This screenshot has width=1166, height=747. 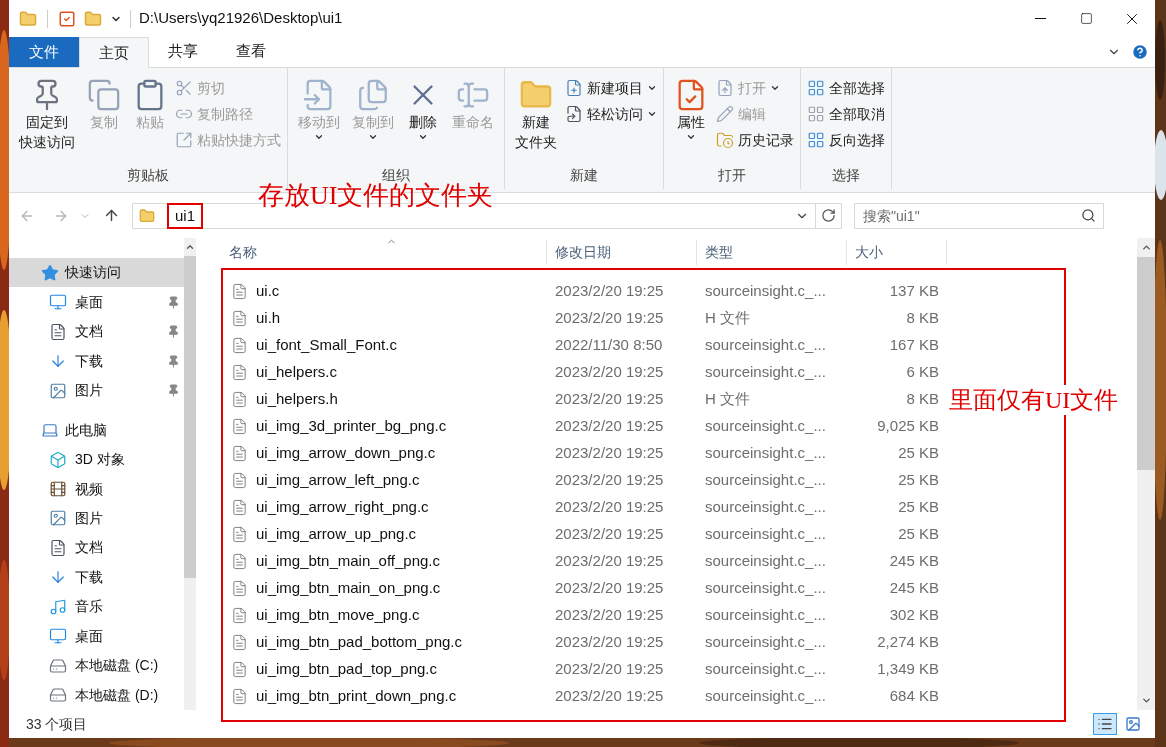 I want to click on file-name: ui_img_btn_main_on_png.c, so click(x=348, y=588).